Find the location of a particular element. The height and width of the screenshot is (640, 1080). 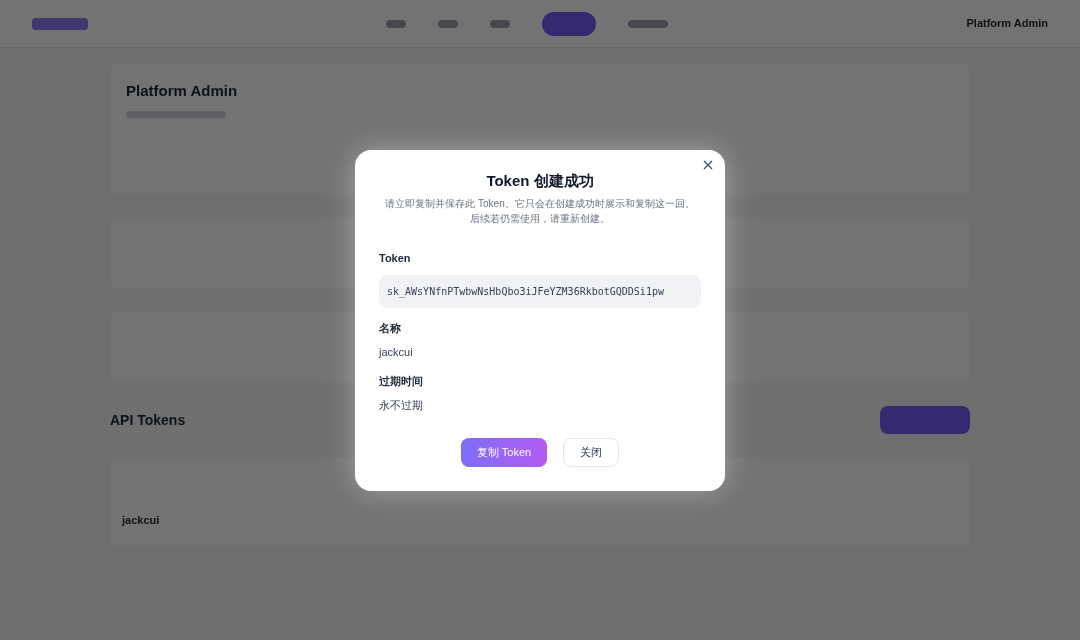

dialog-description: 请立即复制并保存此 Token。它只会在创建成功时展示和复制这一回。后续若仍需使用，请重新创建。 is located at coordinates (540, 211).